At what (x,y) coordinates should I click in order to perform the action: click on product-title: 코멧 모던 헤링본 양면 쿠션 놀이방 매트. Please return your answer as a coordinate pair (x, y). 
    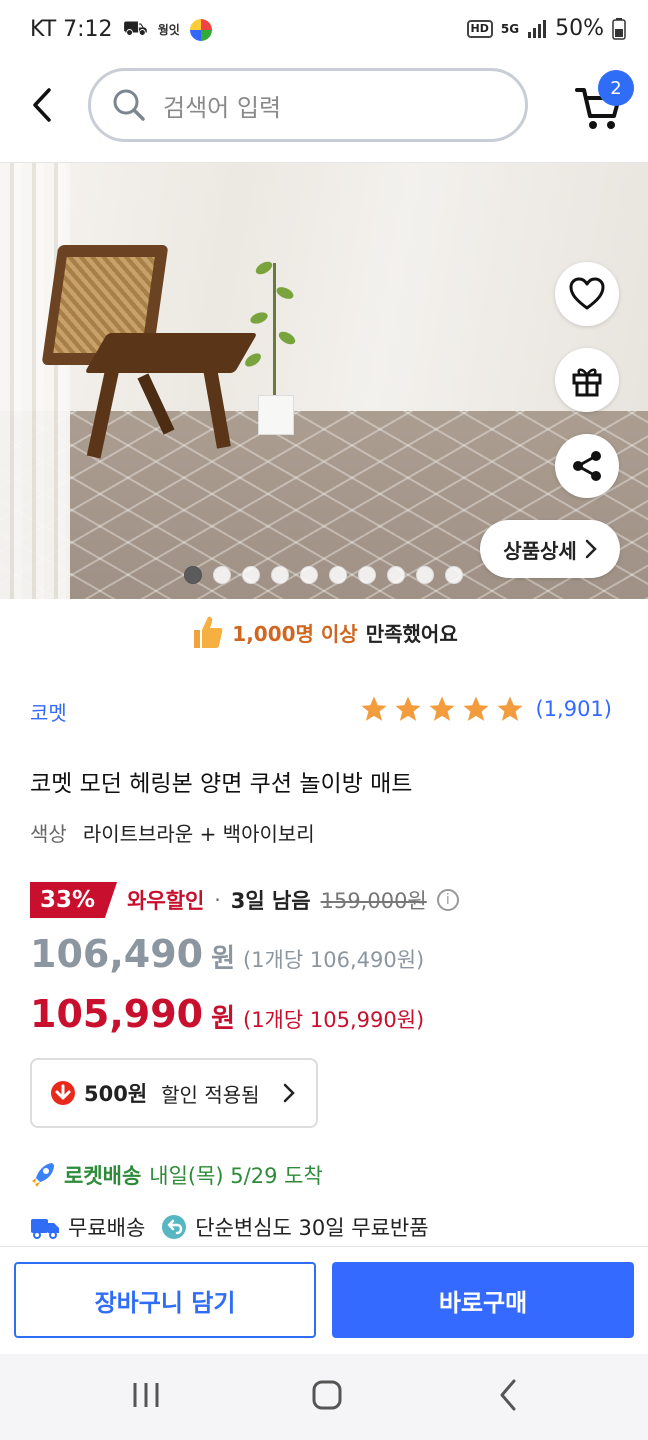
    Looking at the image, I should click on (221, 784).